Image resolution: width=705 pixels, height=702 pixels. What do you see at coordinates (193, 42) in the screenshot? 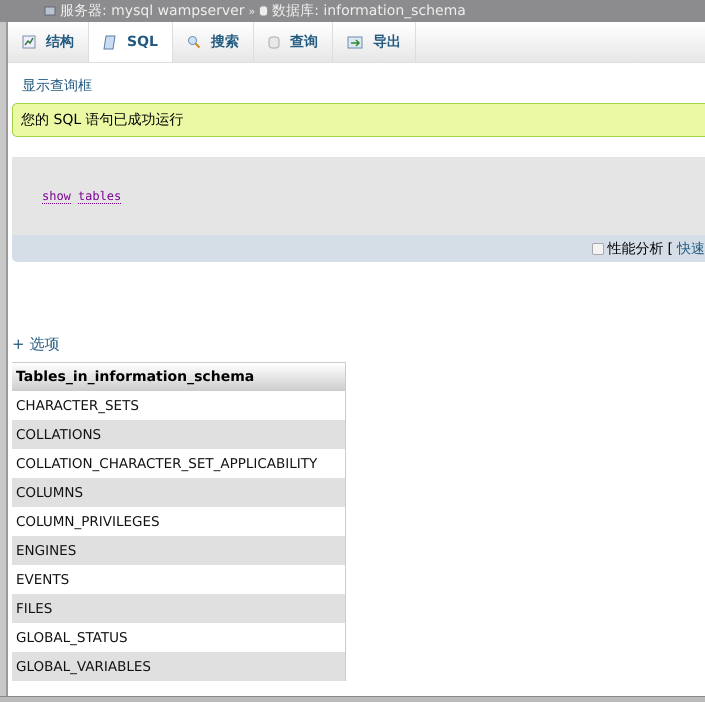
I see `search-icon` at bounding box center [193, 42].